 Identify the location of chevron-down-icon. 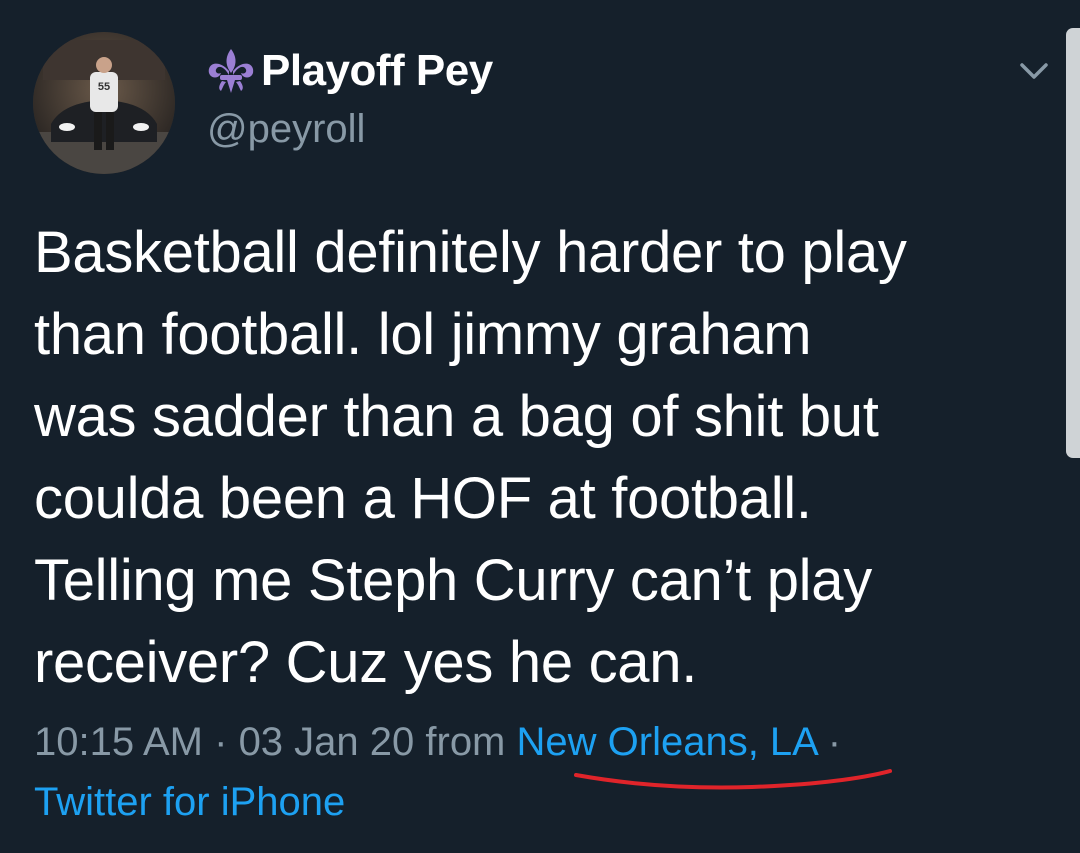
(1034, 71).